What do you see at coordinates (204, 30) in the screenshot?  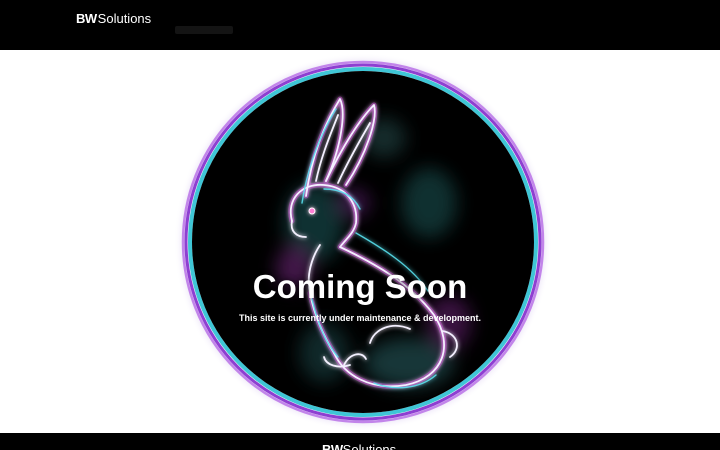 I see `nav-placeholder` at bounding box center [204, 30].